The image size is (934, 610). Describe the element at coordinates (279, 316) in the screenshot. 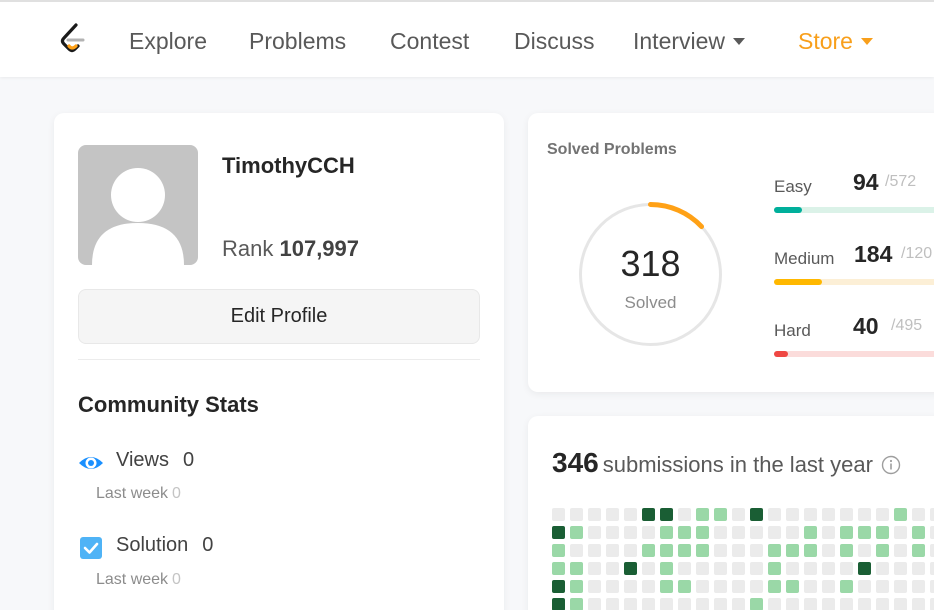

I see `edit-profile-button: Edit Profile` at that location.